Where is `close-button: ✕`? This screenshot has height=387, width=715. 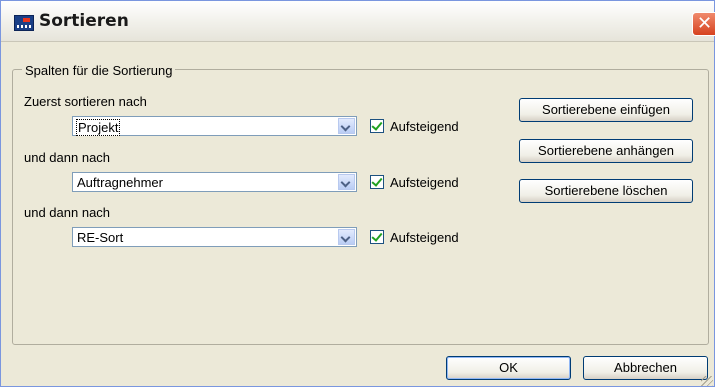 close-button: ✕ is located at coordinates (703, 24).